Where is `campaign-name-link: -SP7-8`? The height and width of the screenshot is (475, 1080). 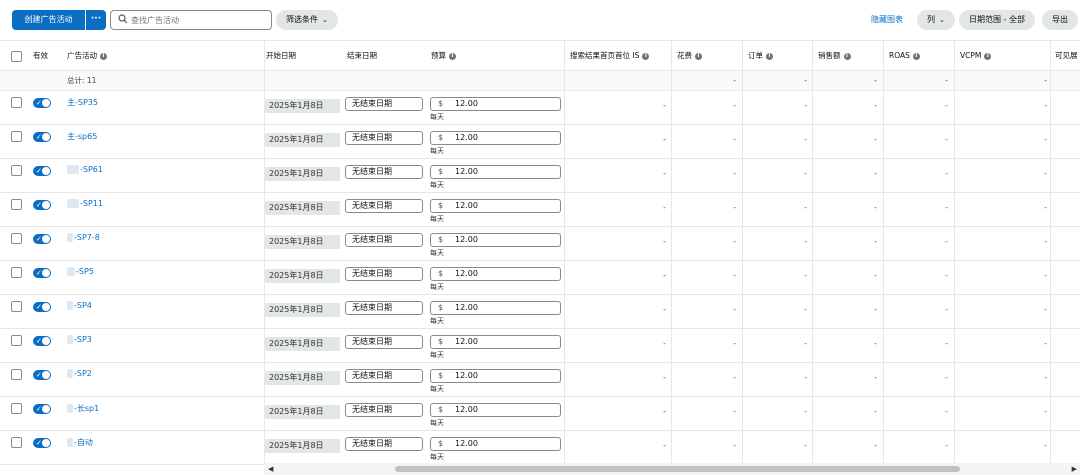
campaign-name-link: -SP7-8 is located at coordinates (83, 237).